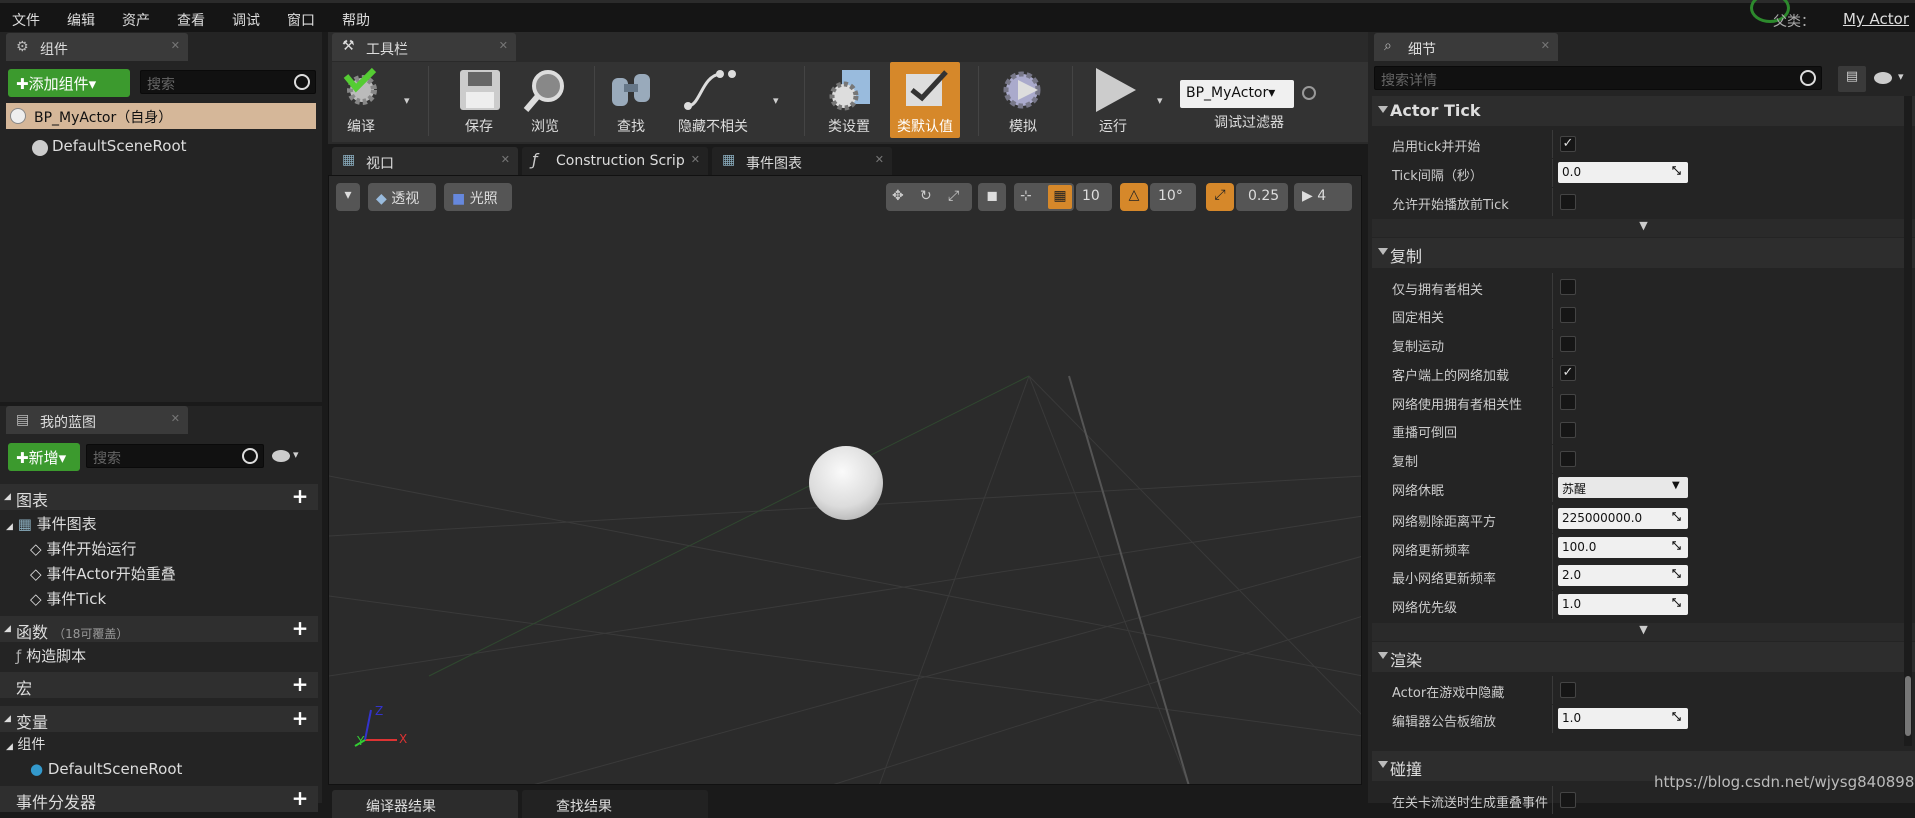 The width and height of the screenshot is (1915, 818). What do you see at coordinates (161, 116) in the screenshot?
I see `component-self-row: BP_MyActor（自身）` at bounding box center [161, 116].